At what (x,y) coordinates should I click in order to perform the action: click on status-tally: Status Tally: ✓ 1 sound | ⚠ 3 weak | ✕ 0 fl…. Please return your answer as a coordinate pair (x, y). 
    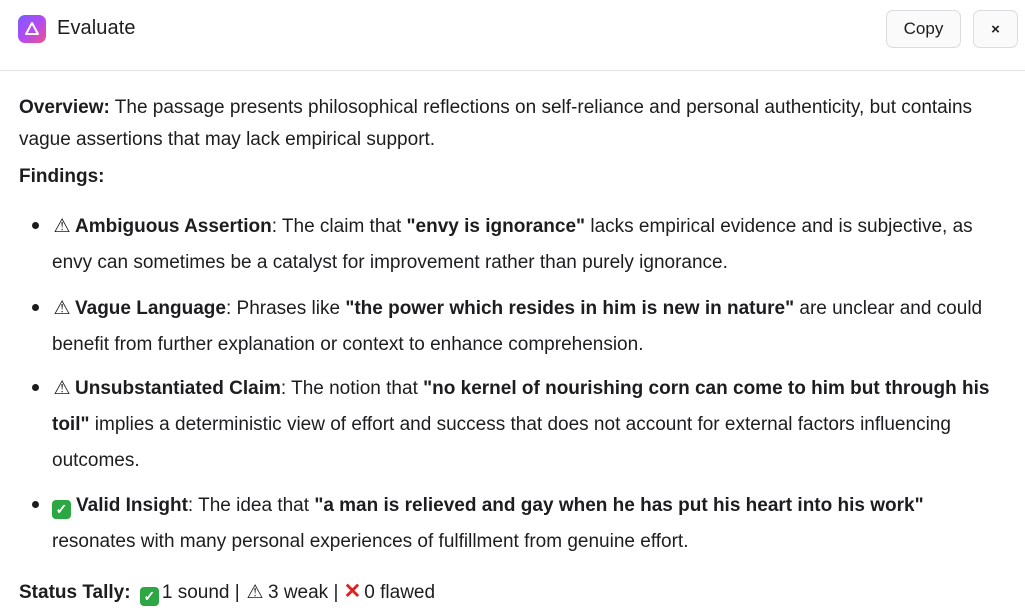
    Looking at the image, I should click on (227, 592).